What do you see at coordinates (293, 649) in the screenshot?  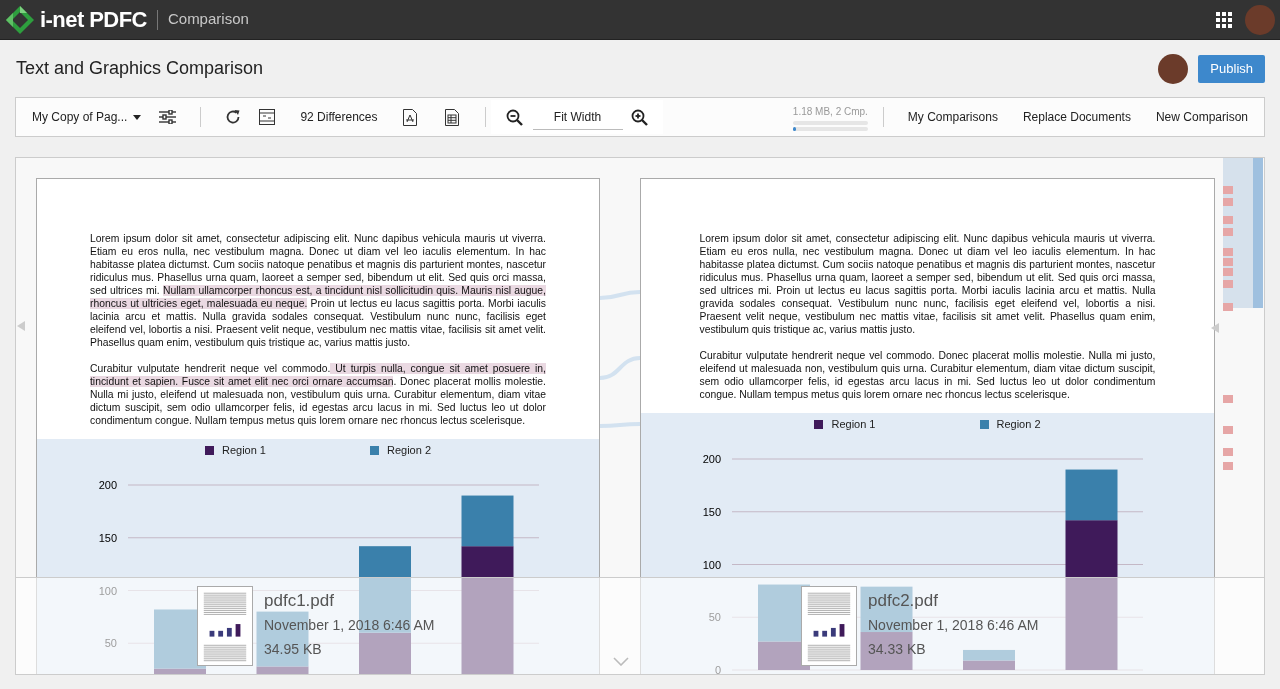 I see `file-size: 34.95 KB` at bounding box center [293, 649].